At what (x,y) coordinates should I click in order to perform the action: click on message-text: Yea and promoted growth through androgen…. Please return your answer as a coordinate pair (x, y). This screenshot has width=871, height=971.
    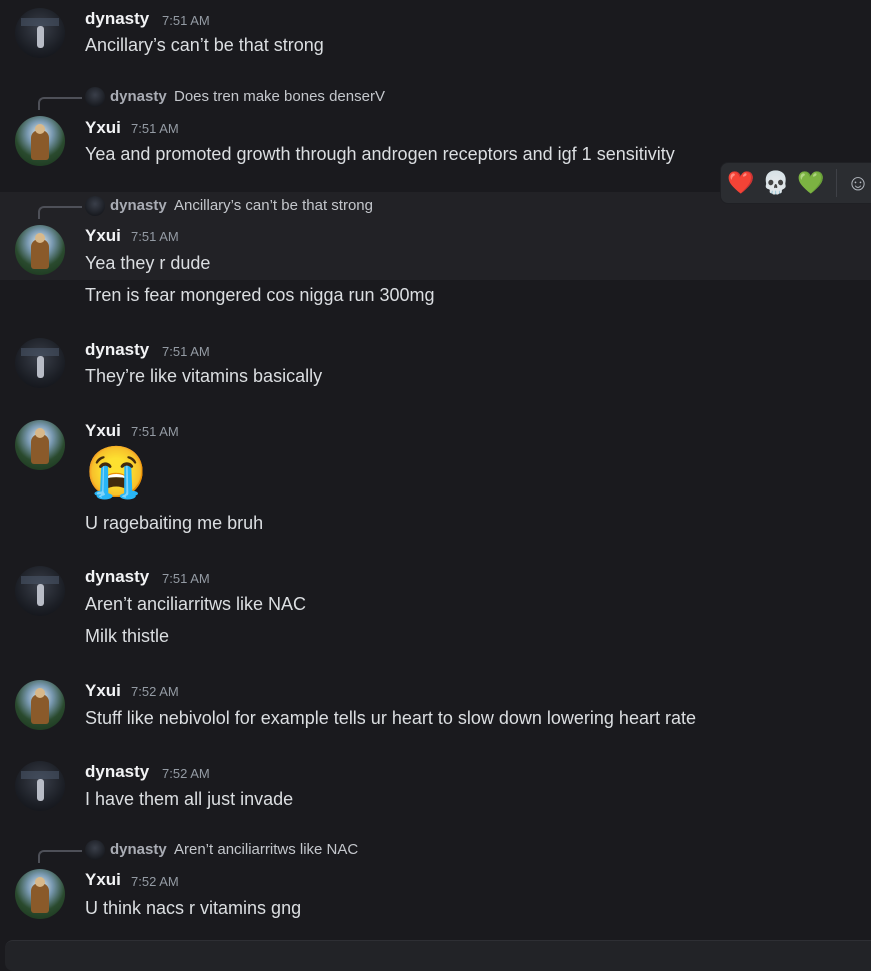
    Looking at the image, I should click on (380, 154).